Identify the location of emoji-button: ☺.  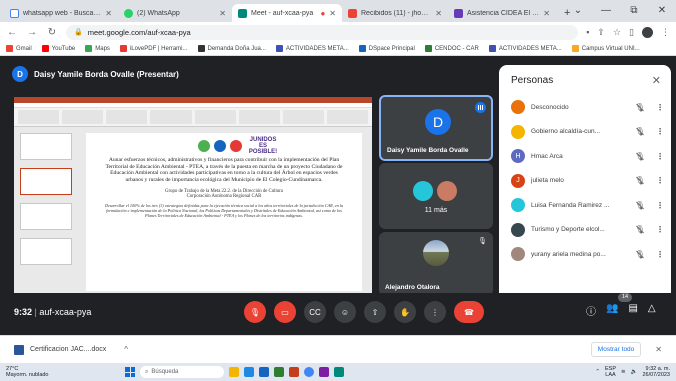
(345, 312).